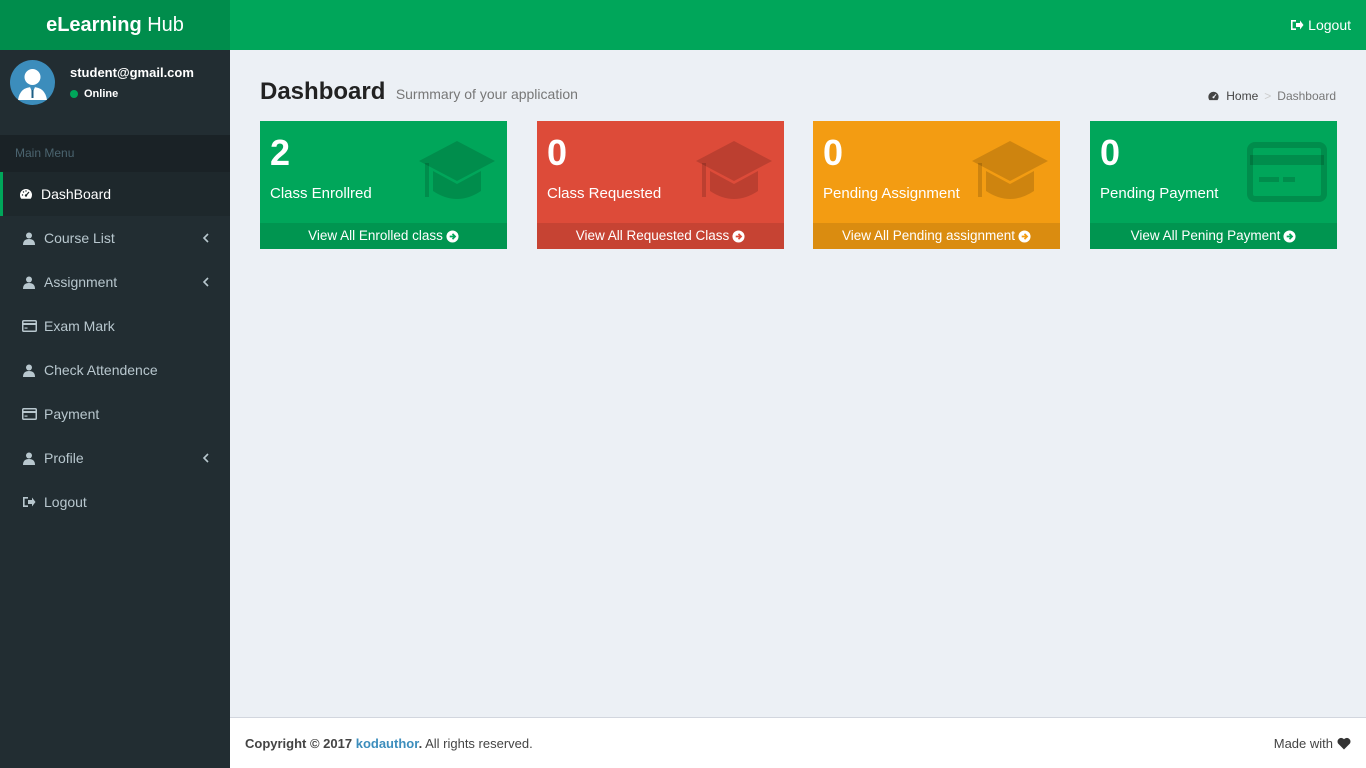  I want to click on user-status-label: Online, so click(101, 94).